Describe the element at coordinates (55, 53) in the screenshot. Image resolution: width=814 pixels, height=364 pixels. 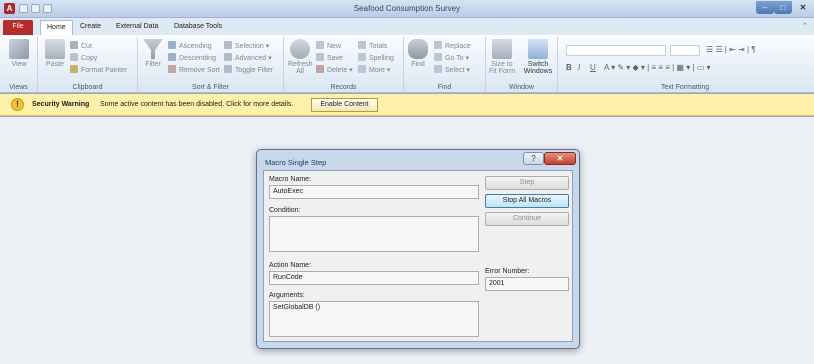
I see `paste-button: Paste` at that location.